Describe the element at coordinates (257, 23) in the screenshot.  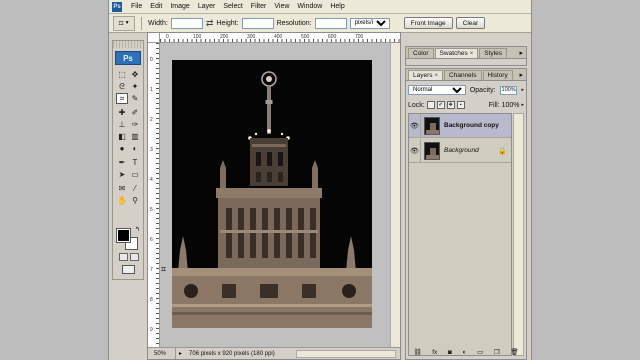
I see `height-field` at that location.